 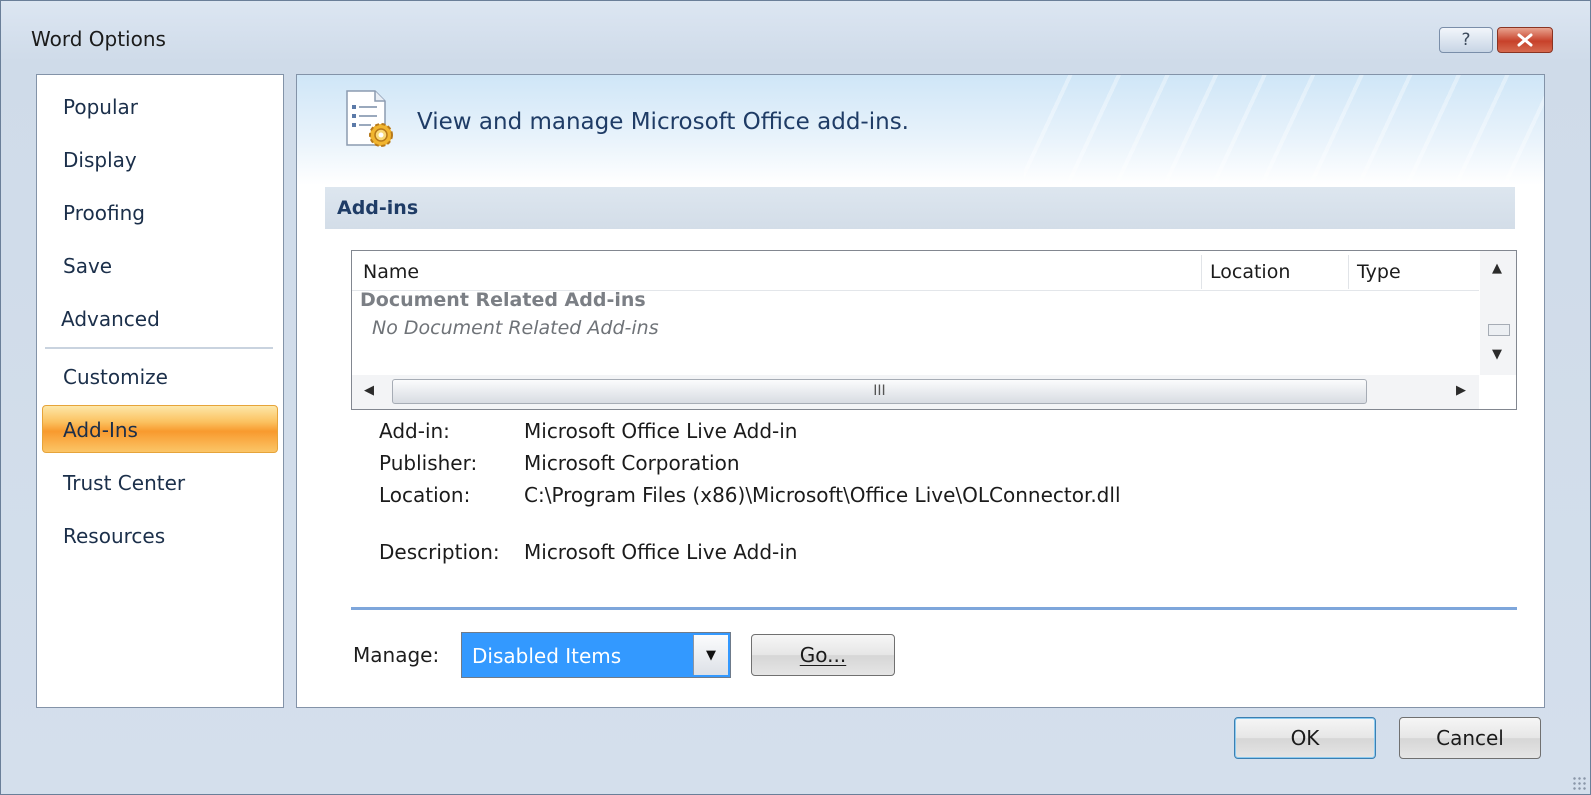 What do you see at coordinates (915, 271) in the screenshot?
I see `list-header: Name Location Type` at bounding box center [915, 271].